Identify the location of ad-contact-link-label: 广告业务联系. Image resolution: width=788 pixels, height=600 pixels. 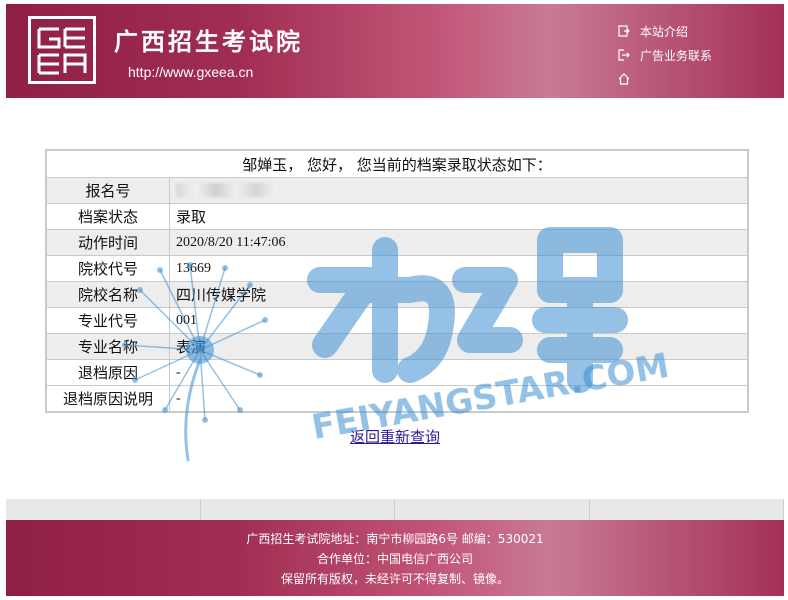
(676, 55).